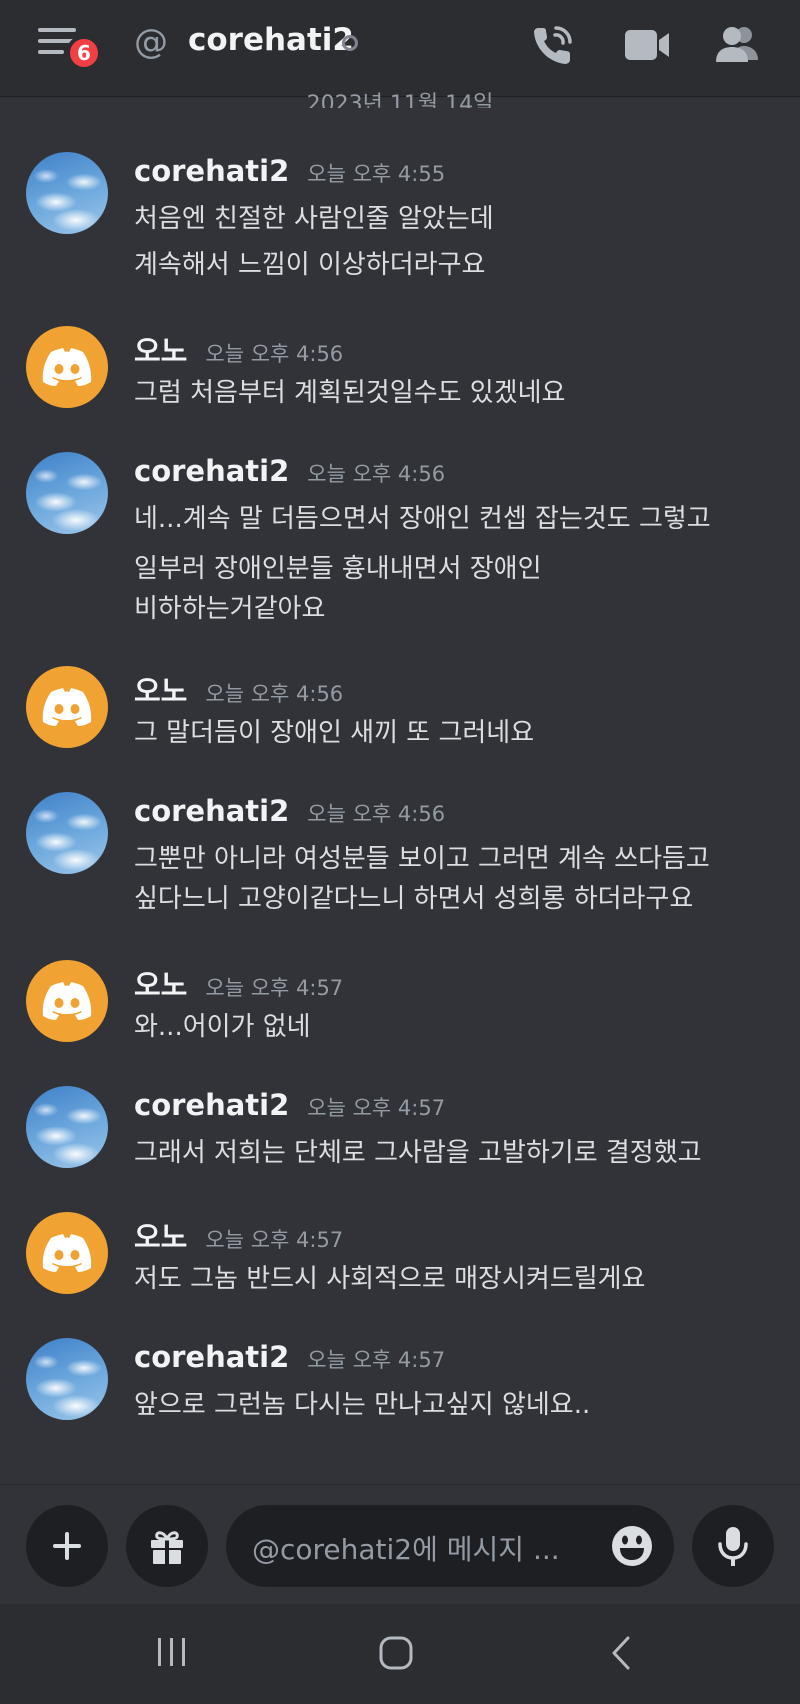 This screenshot has width=800, height=1704. I want to click on gift-icon, so click(167, 1547).